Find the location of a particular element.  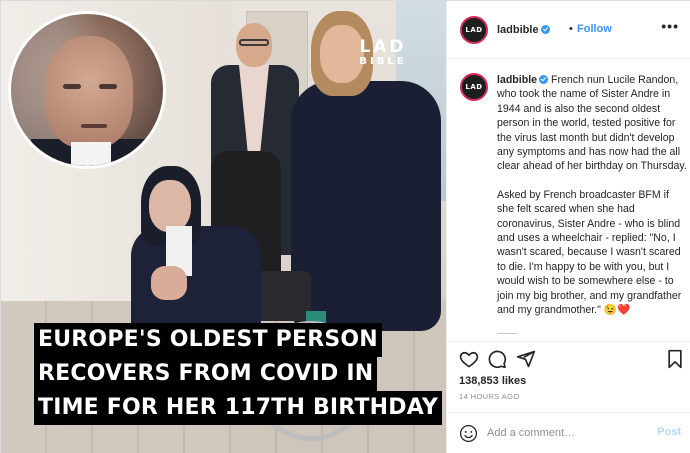

logo-line-1: LAD is located at coordinates (383, 47).